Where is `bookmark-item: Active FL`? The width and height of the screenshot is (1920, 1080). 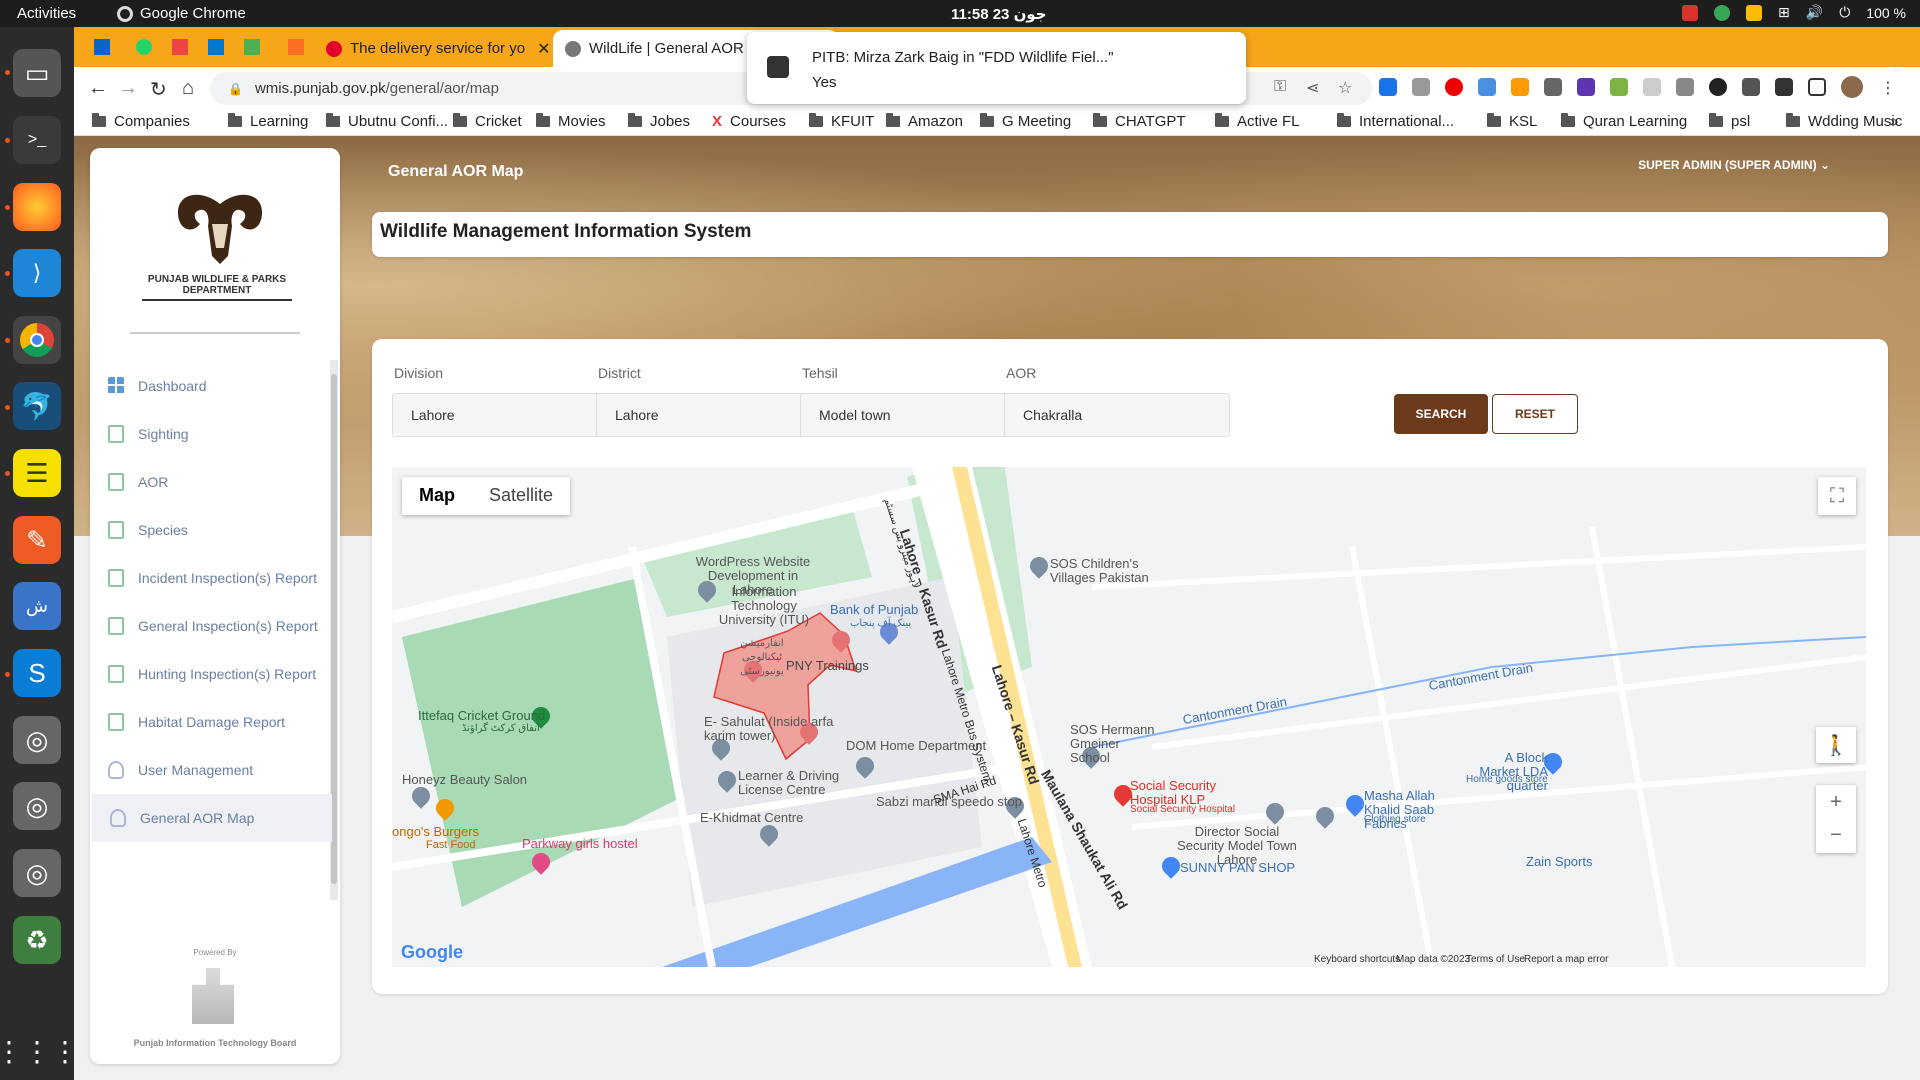
bookmark-item: Active FL is located at coordinates (1257, 121).